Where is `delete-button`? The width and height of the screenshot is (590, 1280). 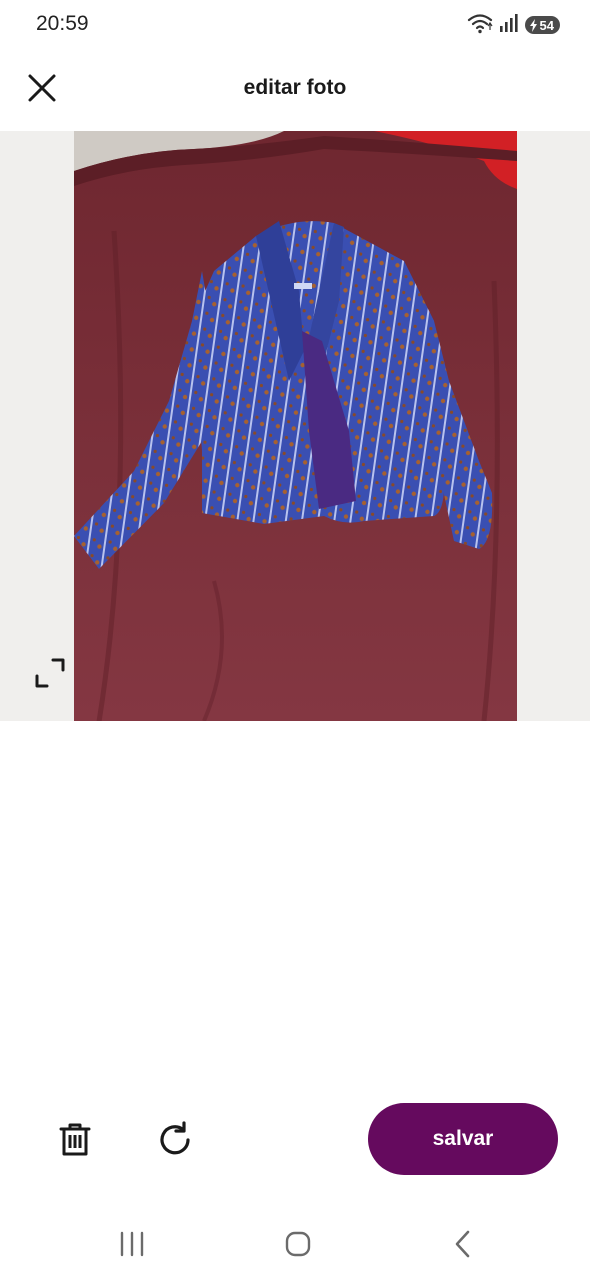
delete-button is located at coordinates (75, 1140).